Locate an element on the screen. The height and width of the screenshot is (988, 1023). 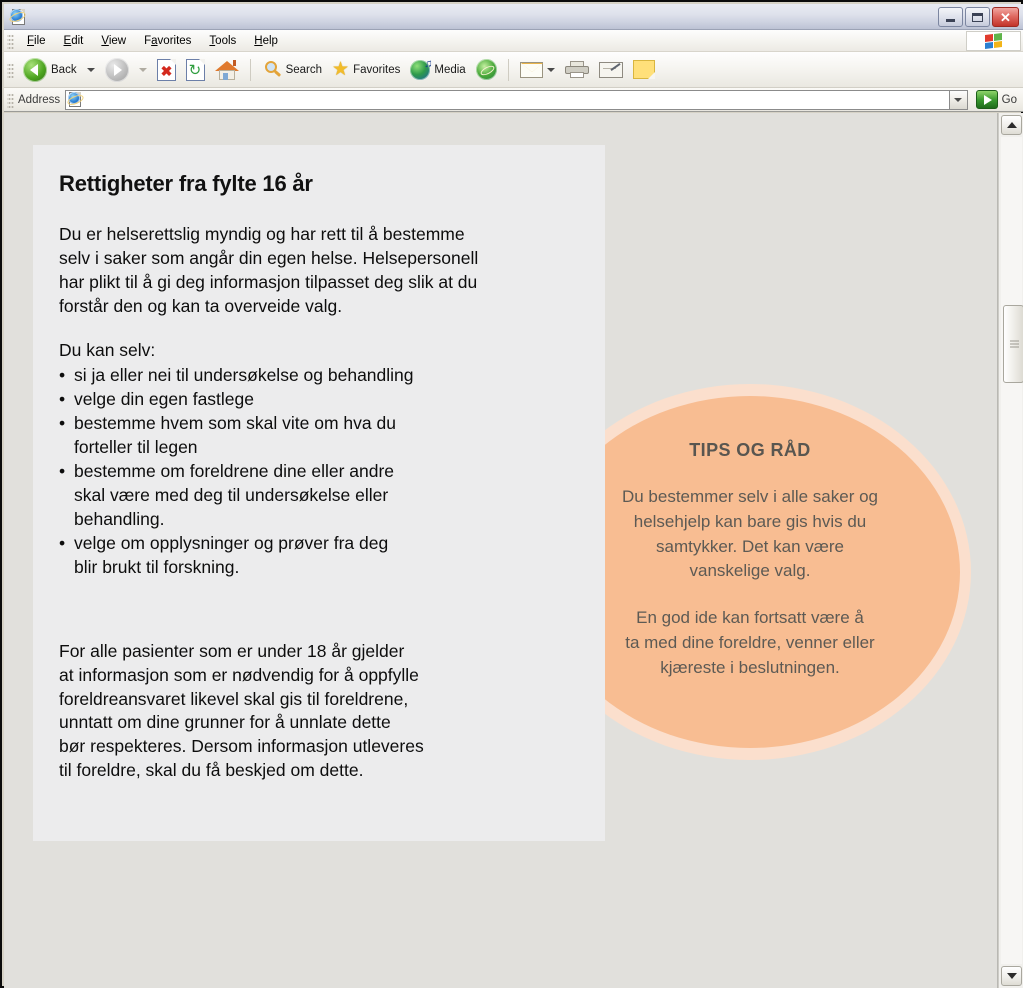
stop-icon: ✖ is located at coordinates (166, 69).